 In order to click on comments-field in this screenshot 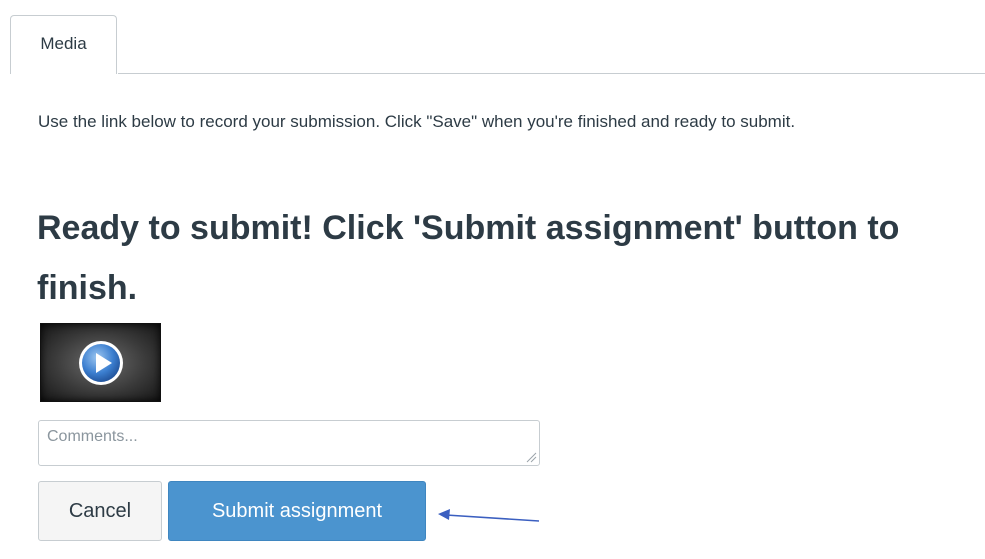, I will do `click(289, 443)`.